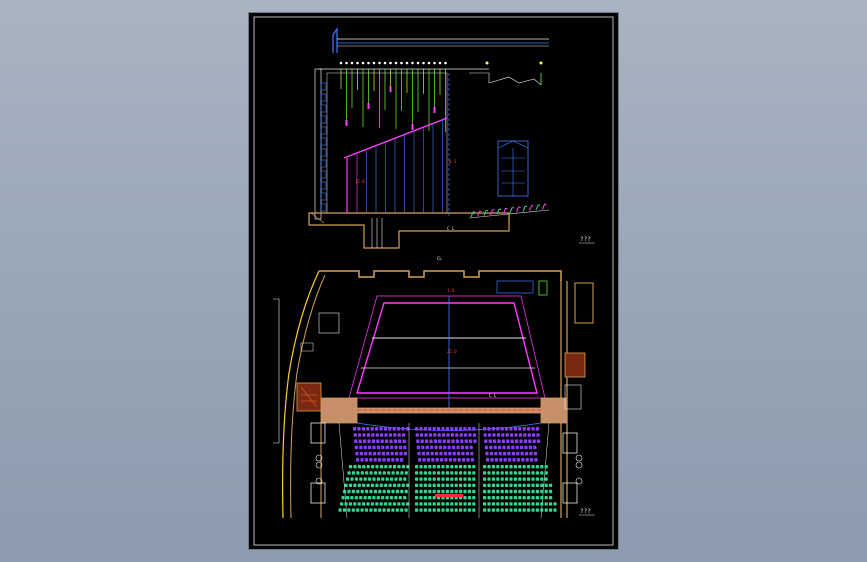 This screenshot has width=867, height=562. Describe the element at coordinates (451, 138) in the screenshot. I see `stage-section-view: 12.0 8.5 C L ???` at that location.